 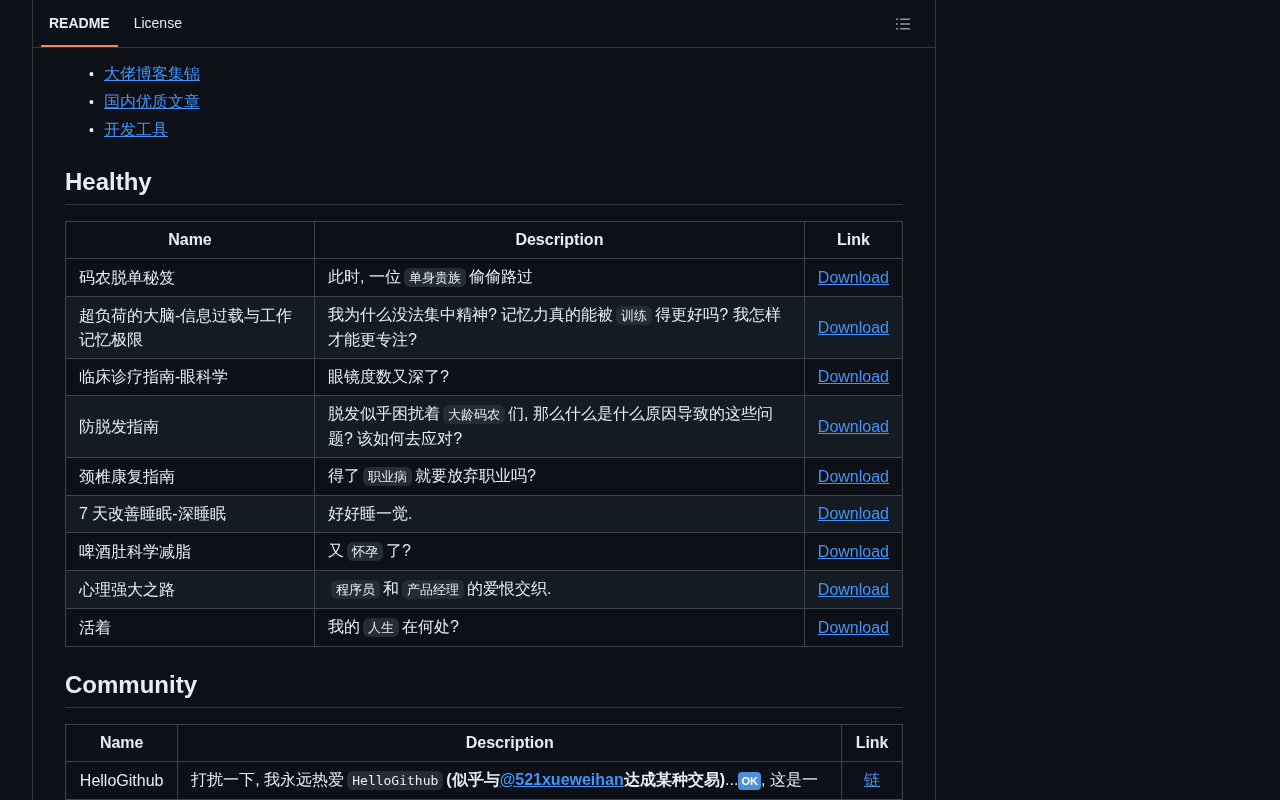 What do you see at coordinates (190, 514) in the screenshot?
I see `name-cell: 7 天改善睡眠-深睡眠` at bounding box center [190, 514].